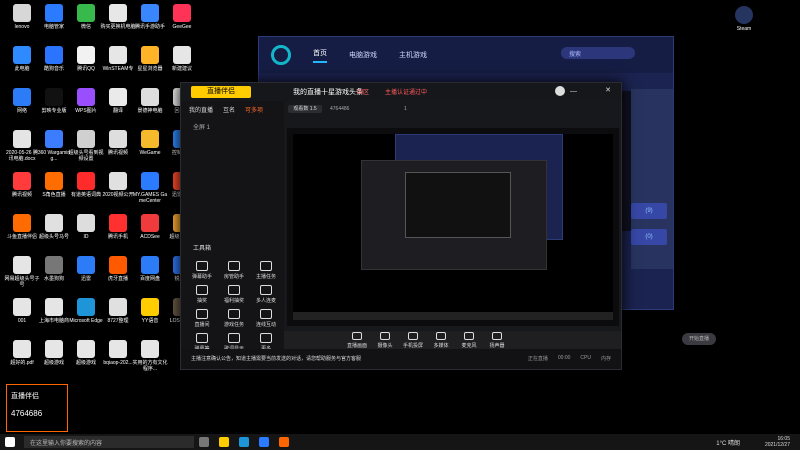  I want to click on desktop-icon: S角色直播, so click(54, 185).